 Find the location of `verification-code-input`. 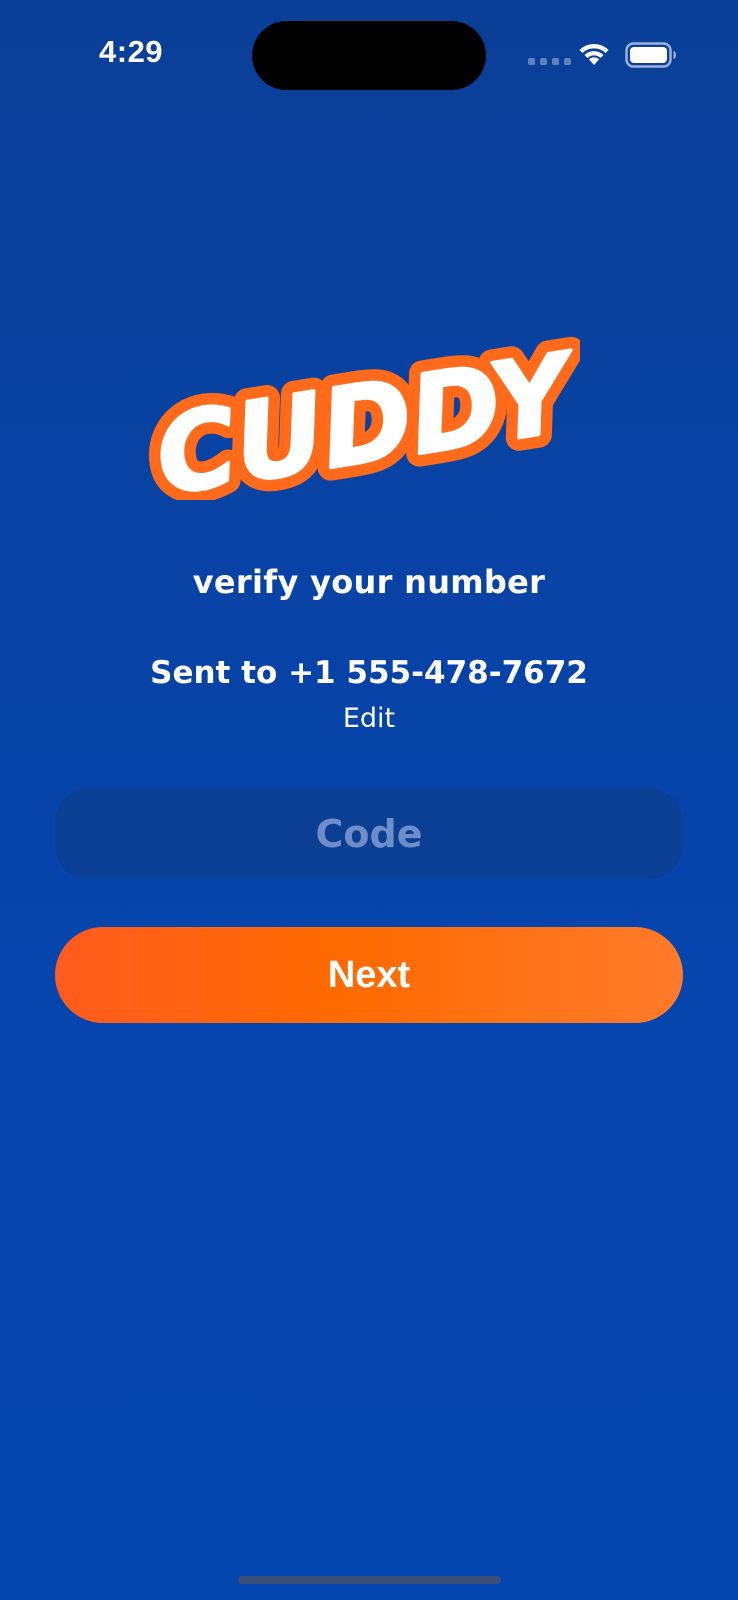

verification-code-input is located at coordinates (369, 833).